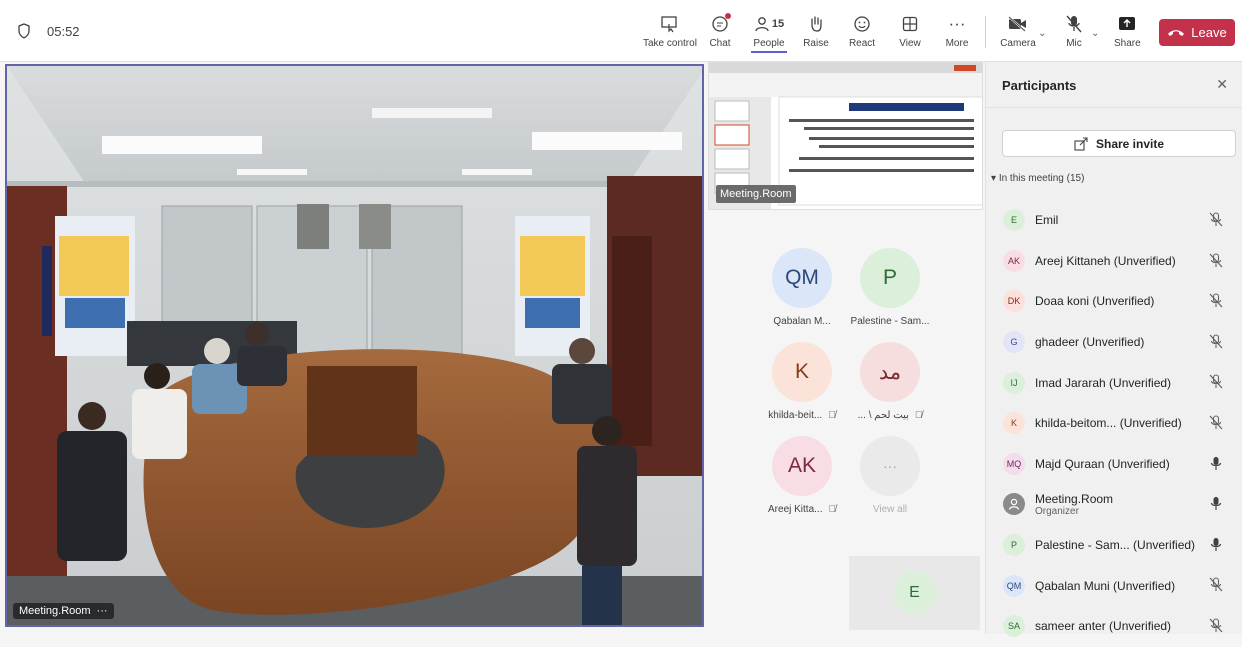 This screenshot has height=647, width=1242. I want to click on participant-name-block: Emil, so click(1046, 220).